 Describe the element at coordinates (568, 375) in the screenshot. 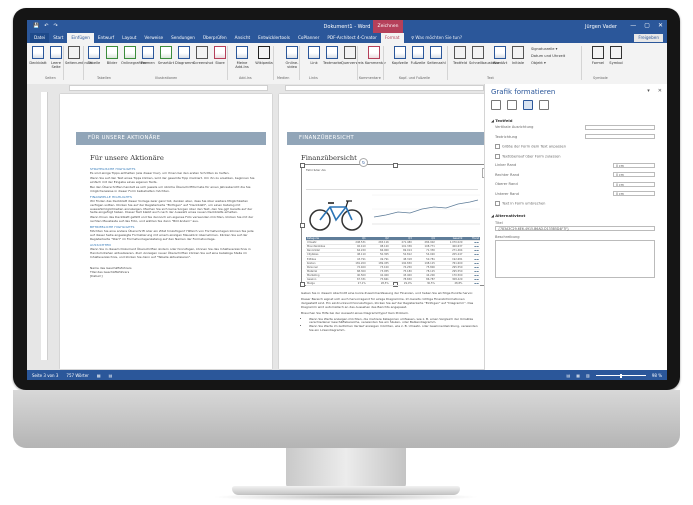

I see `read-mode-icon: ▤` at that location.